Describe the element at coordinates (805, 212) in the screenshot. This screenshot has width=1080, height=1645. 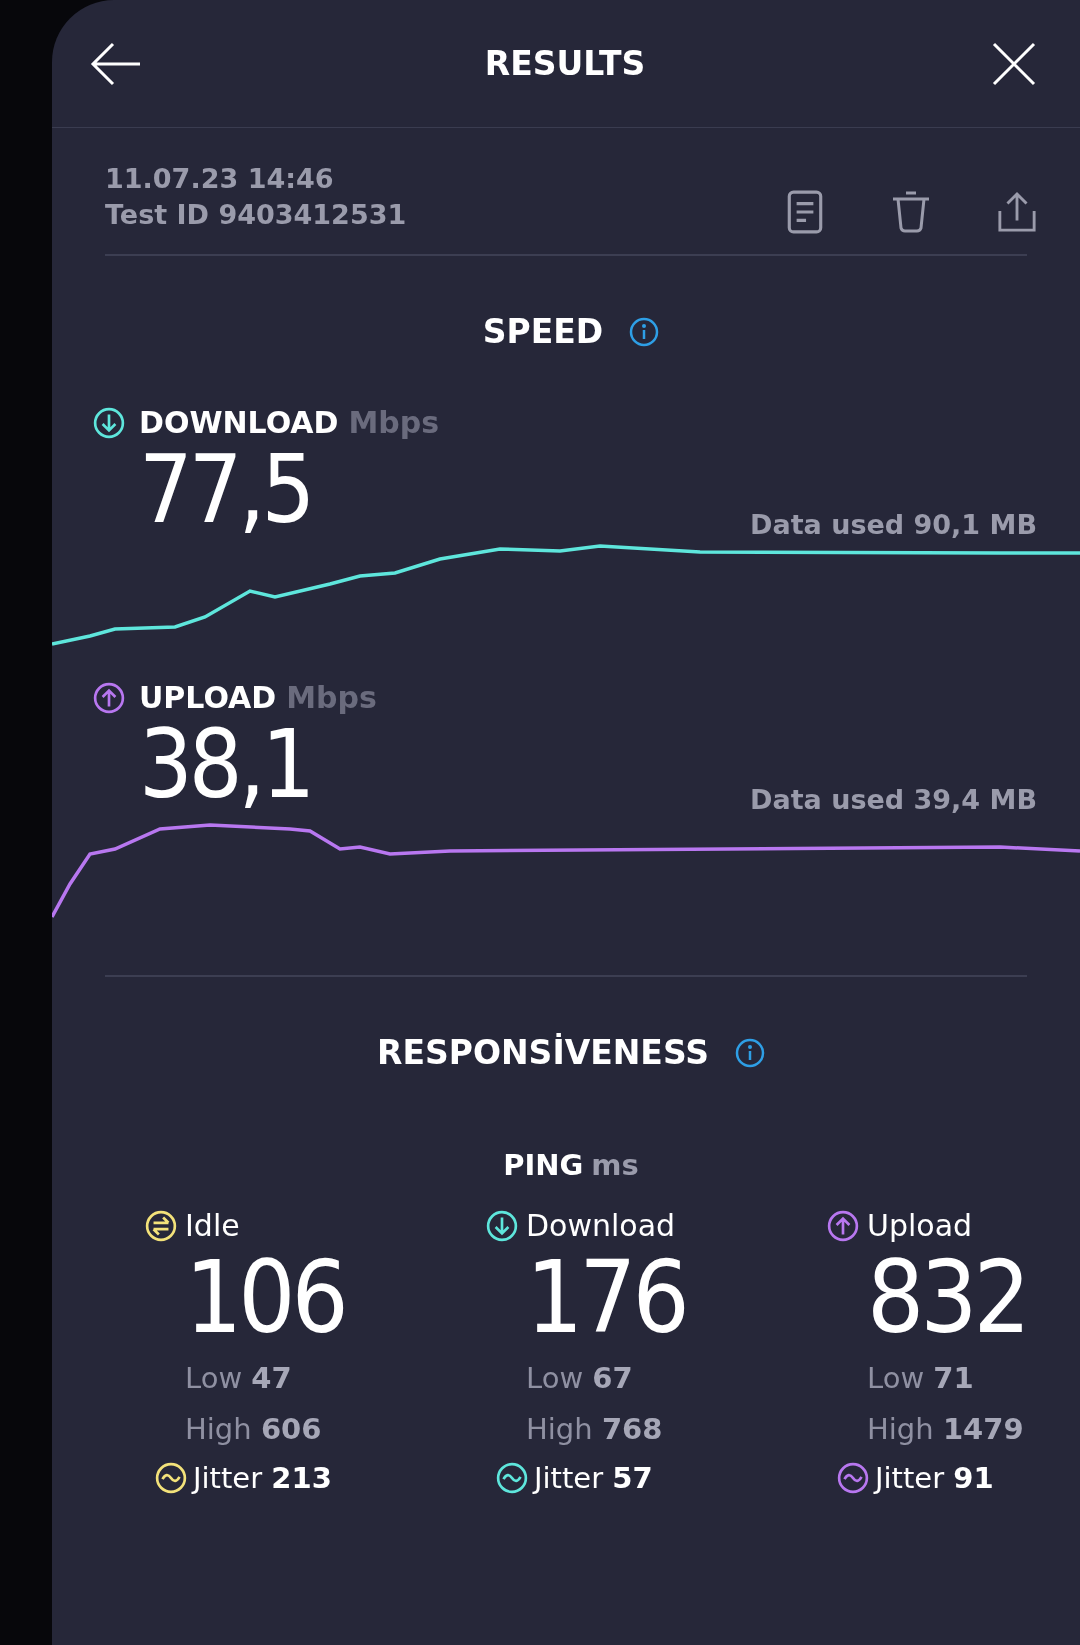
I see `document-icon` at that location.